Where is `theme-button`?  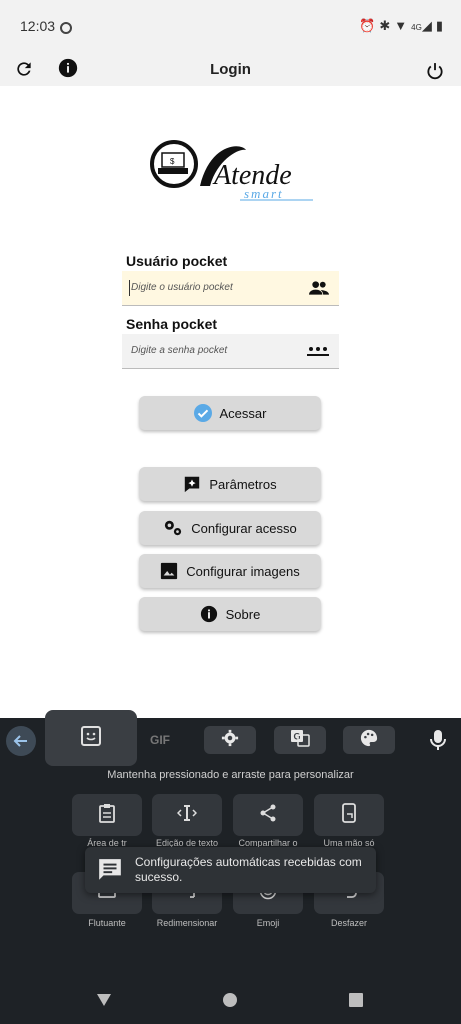 theme-button is located at coordinates (369, 740).